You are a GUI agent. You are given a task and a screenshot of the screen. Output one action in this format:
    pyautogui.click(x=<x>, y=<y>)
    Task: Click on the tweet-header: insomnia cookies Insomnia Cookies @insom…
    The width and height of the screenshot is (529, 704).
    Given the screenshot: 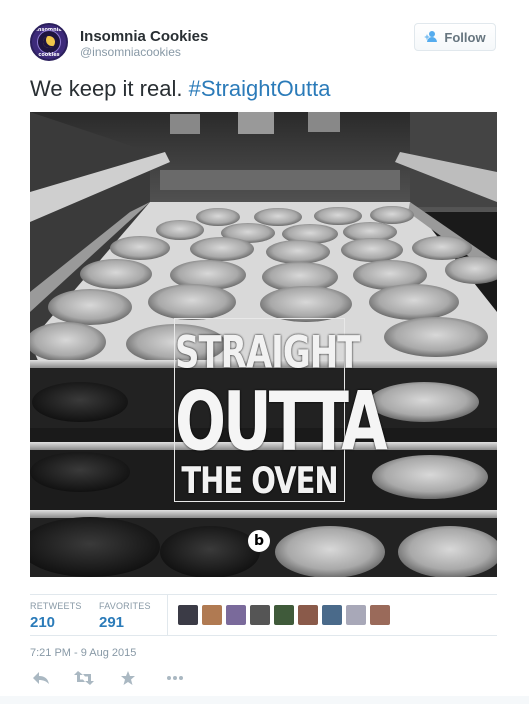 What is the action you would take?
    pyautogui.click(x=264, y=36)
    